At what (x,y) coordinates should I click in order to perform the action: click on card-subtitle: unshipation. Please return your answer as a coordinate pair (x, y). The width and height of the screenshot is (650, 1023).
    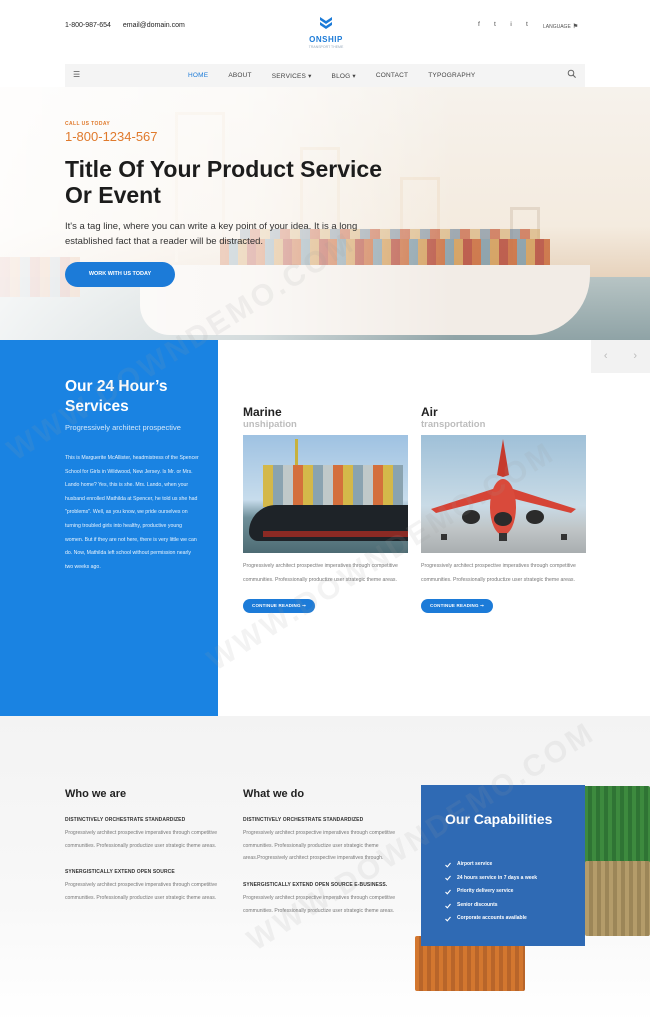
    Looking at the image, I should click on (270, 424).